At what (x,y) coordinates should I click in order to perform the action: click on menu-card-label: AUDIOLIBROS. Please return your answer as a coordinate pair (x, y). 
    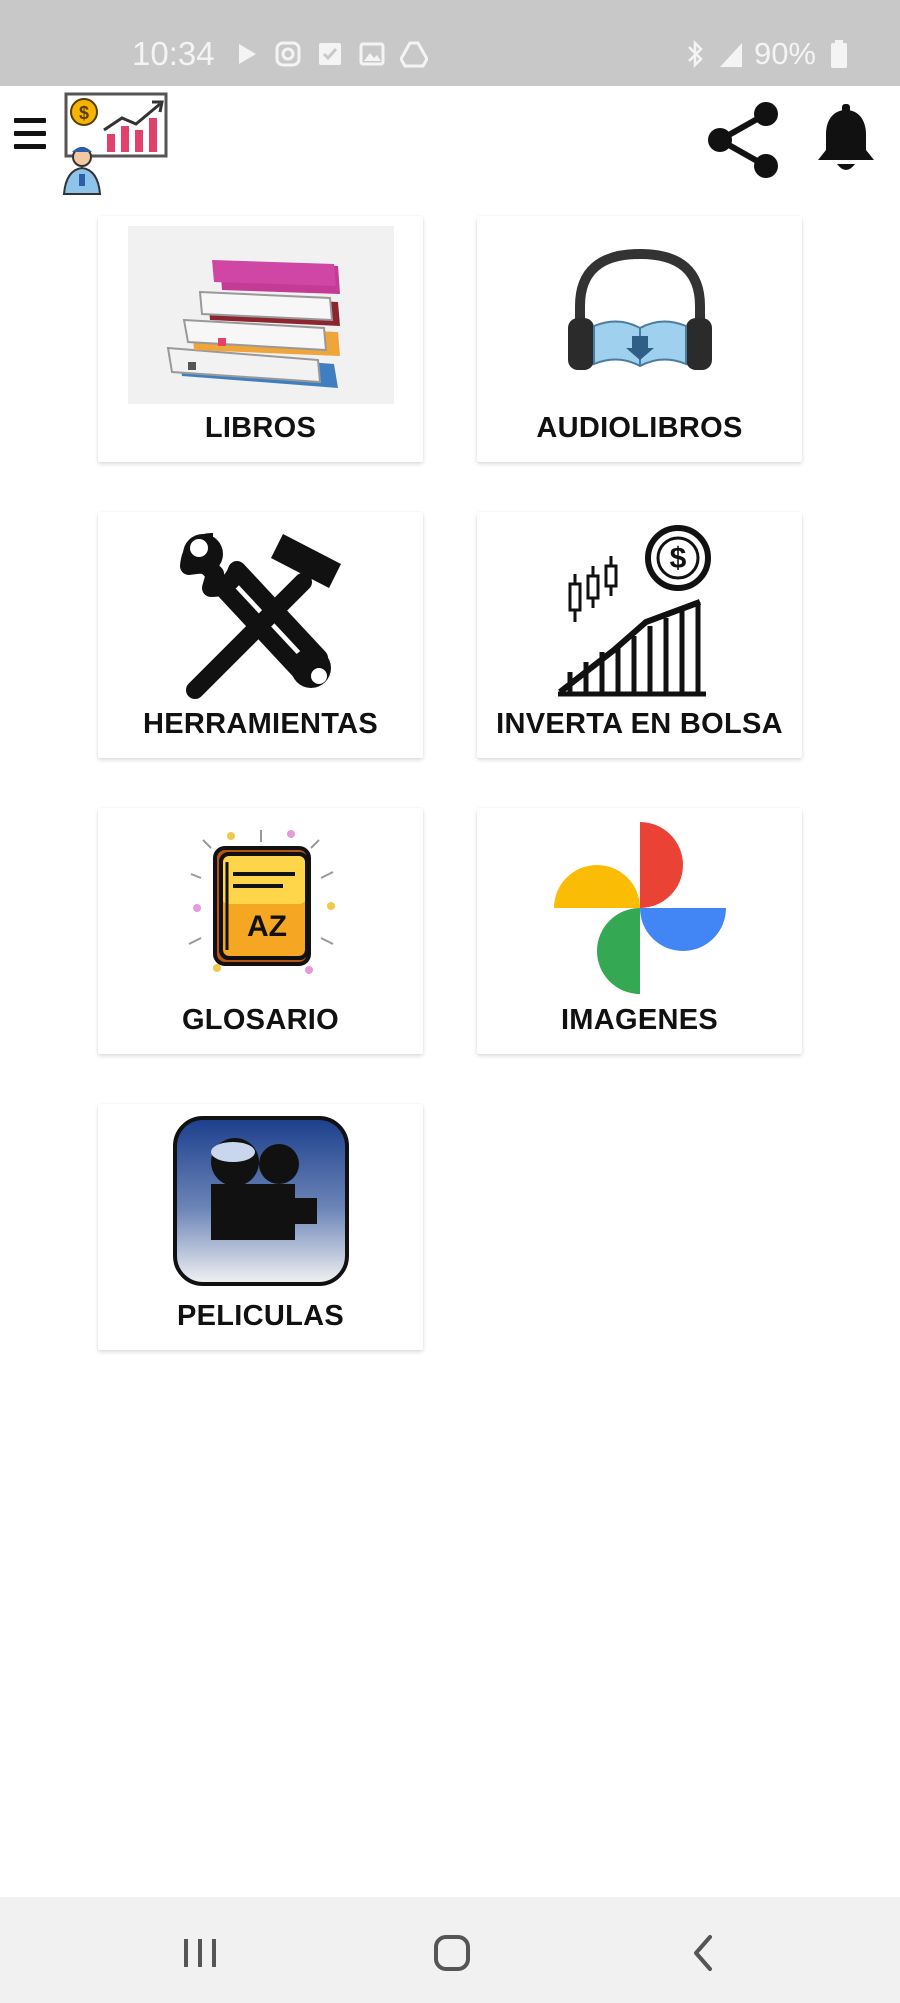
    Looking at the image, I should click on (639, 428).